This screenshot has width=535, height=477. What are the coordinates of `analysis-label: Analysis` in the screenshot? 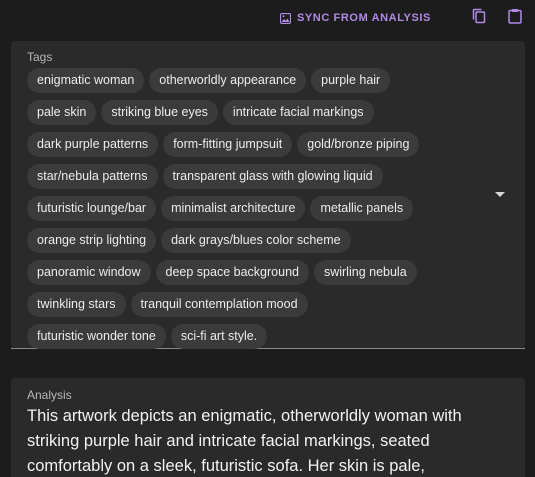 It's located at (49, 395).